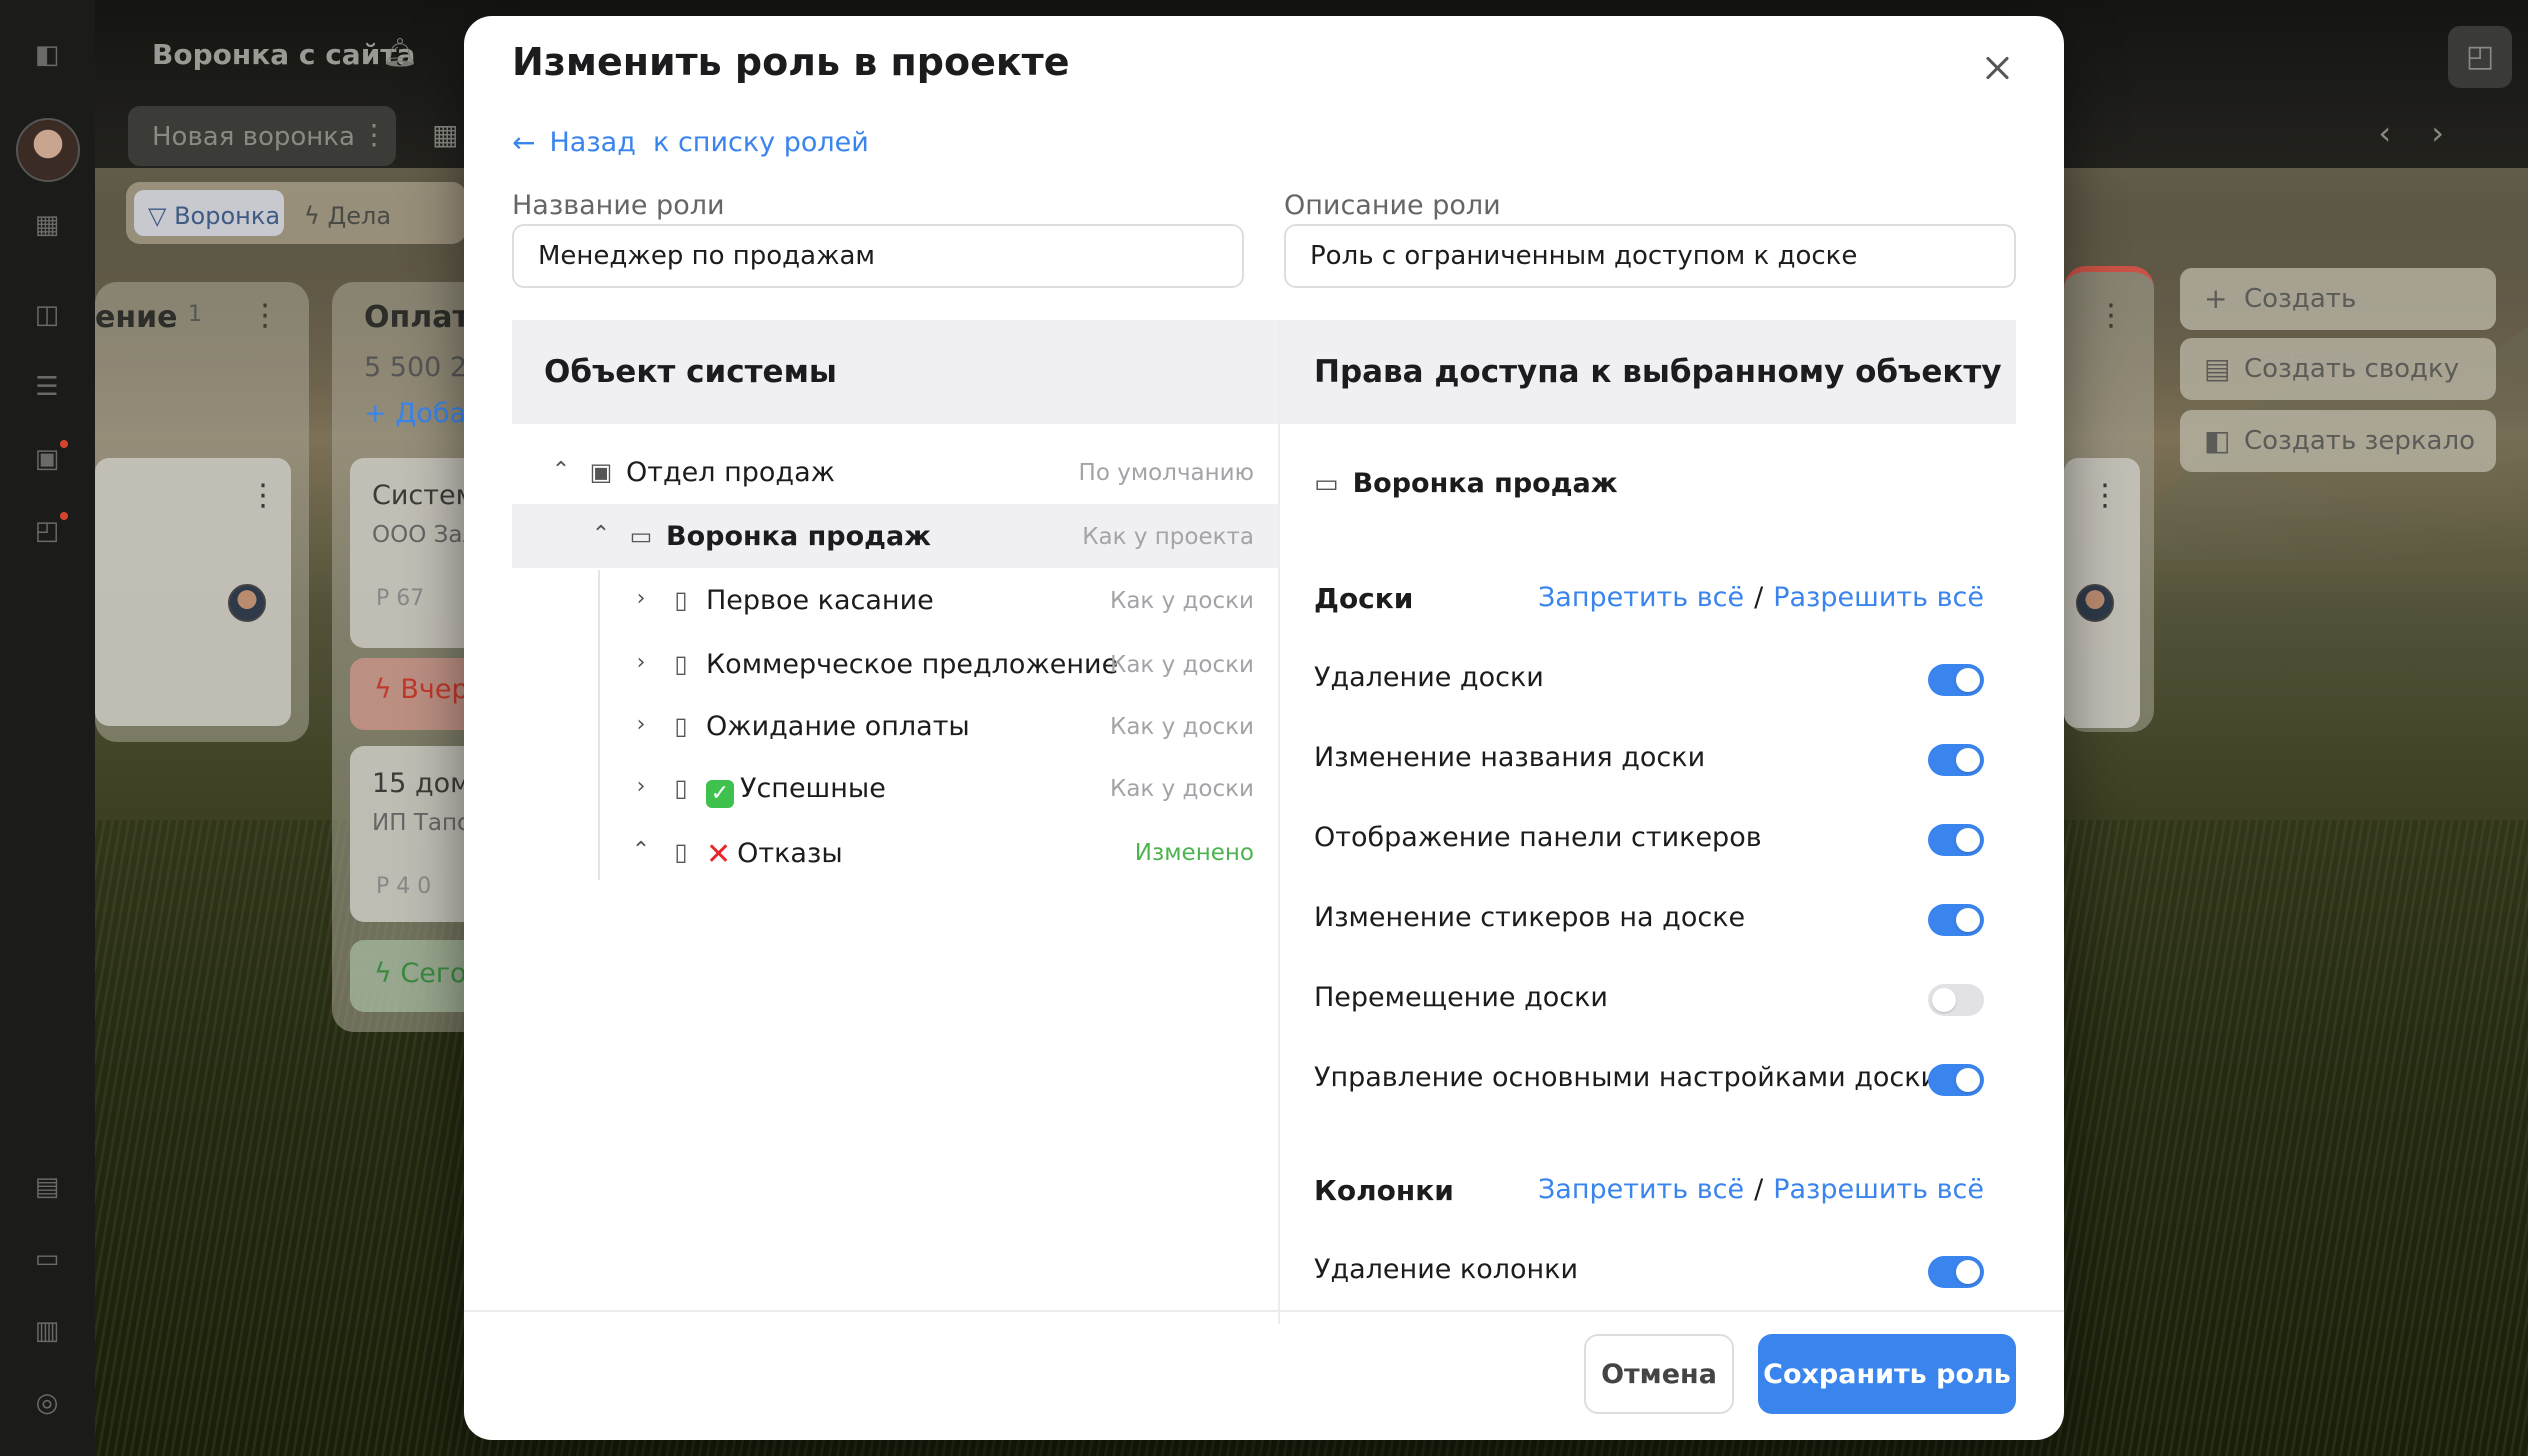 The height and width of the screenshot is (1456, 2528). What do you see at coordinates (48, 150) in the screenshot?
I see `user-avatar` at bounding box center [48, 150].